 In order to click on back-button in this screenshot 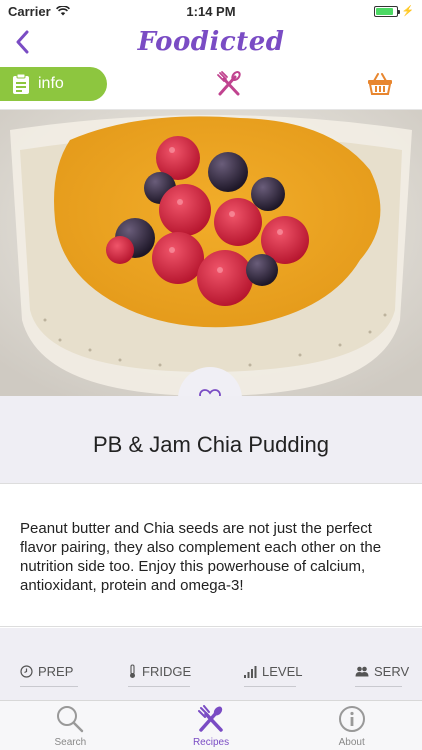, I will do `click(22, 42)`.